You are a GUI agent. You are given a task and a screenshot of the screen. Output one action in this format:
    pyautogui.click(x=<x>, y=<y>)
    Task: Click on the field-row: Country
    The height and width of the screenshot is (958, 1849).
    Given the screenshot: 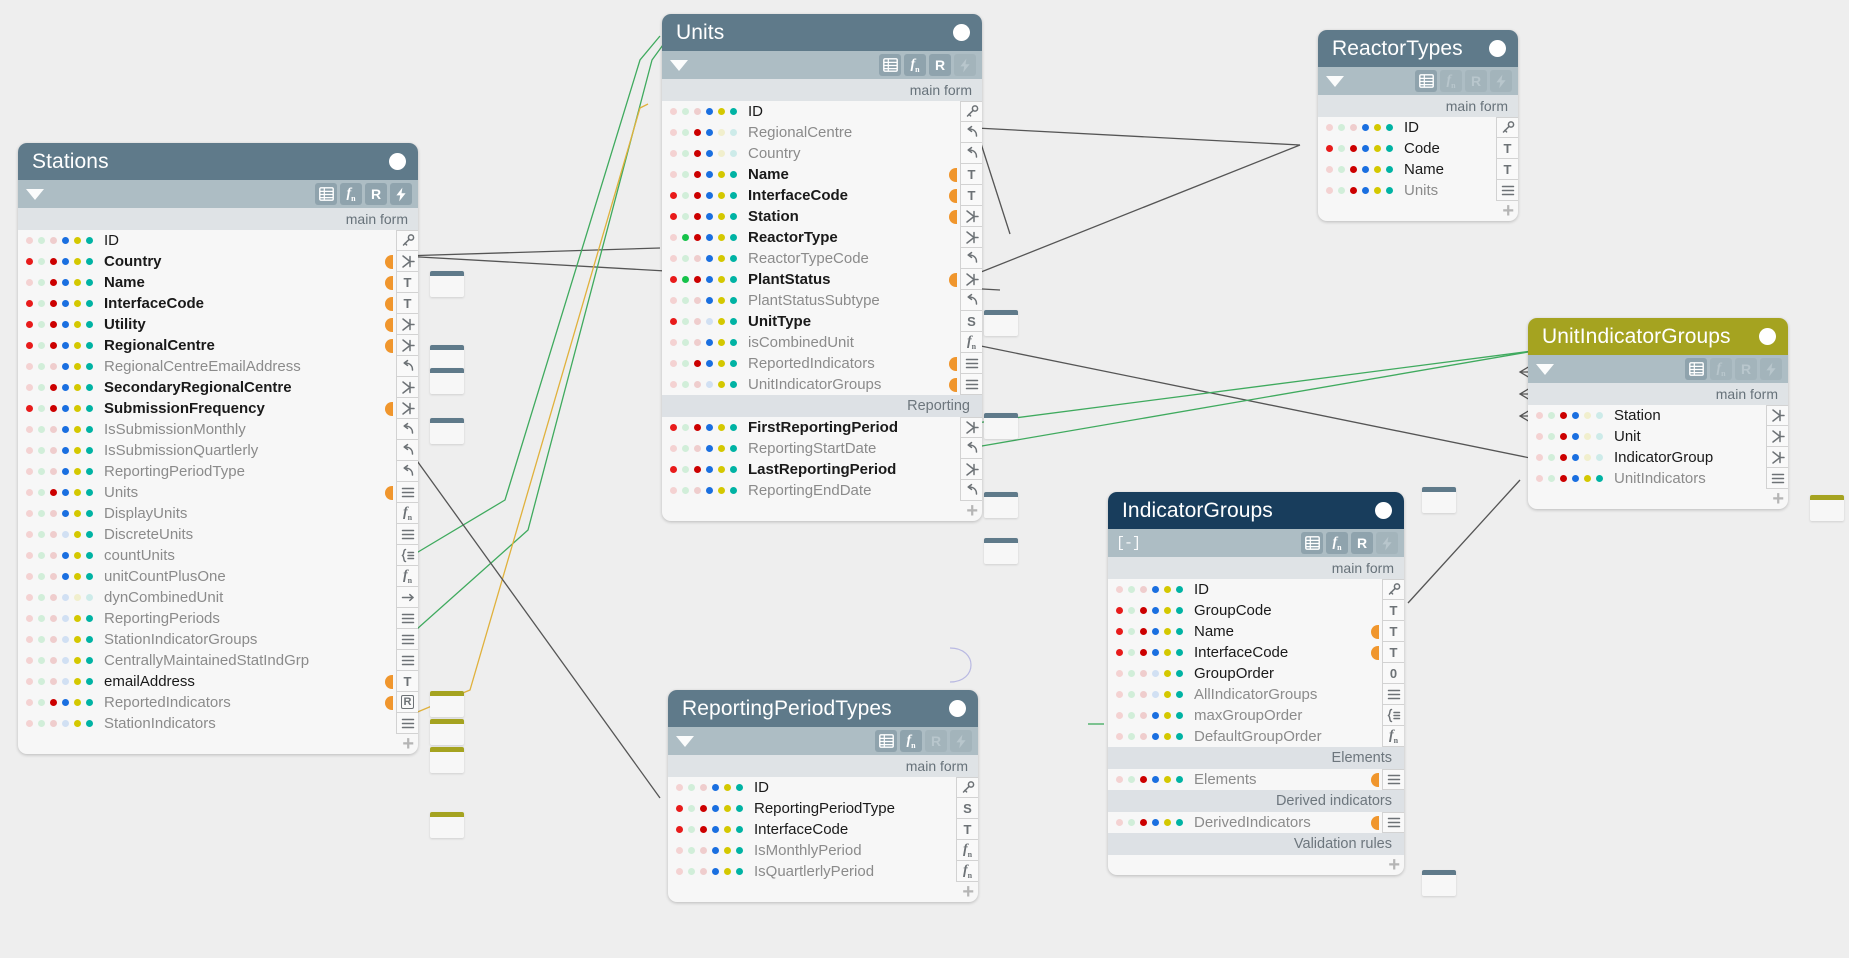 What is the action you would take?
    pyautogui.click(x=822, y=153)
    